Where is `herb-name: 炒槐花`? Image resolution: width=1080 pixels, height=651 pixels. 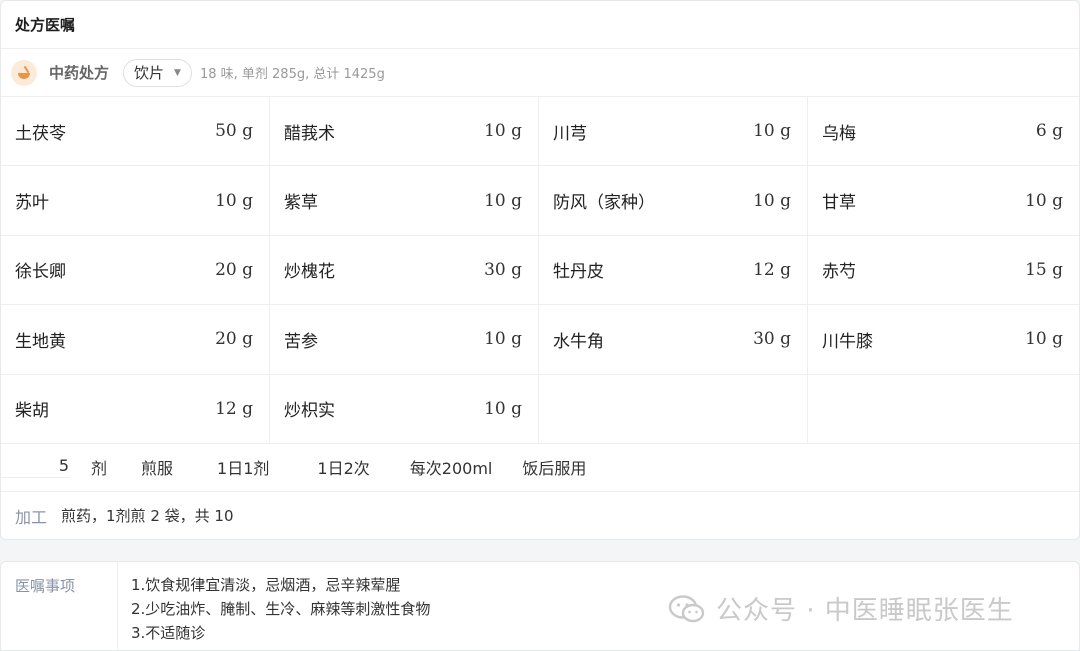 herb-name: 炒槐花 is located at coordinates (309, 272).